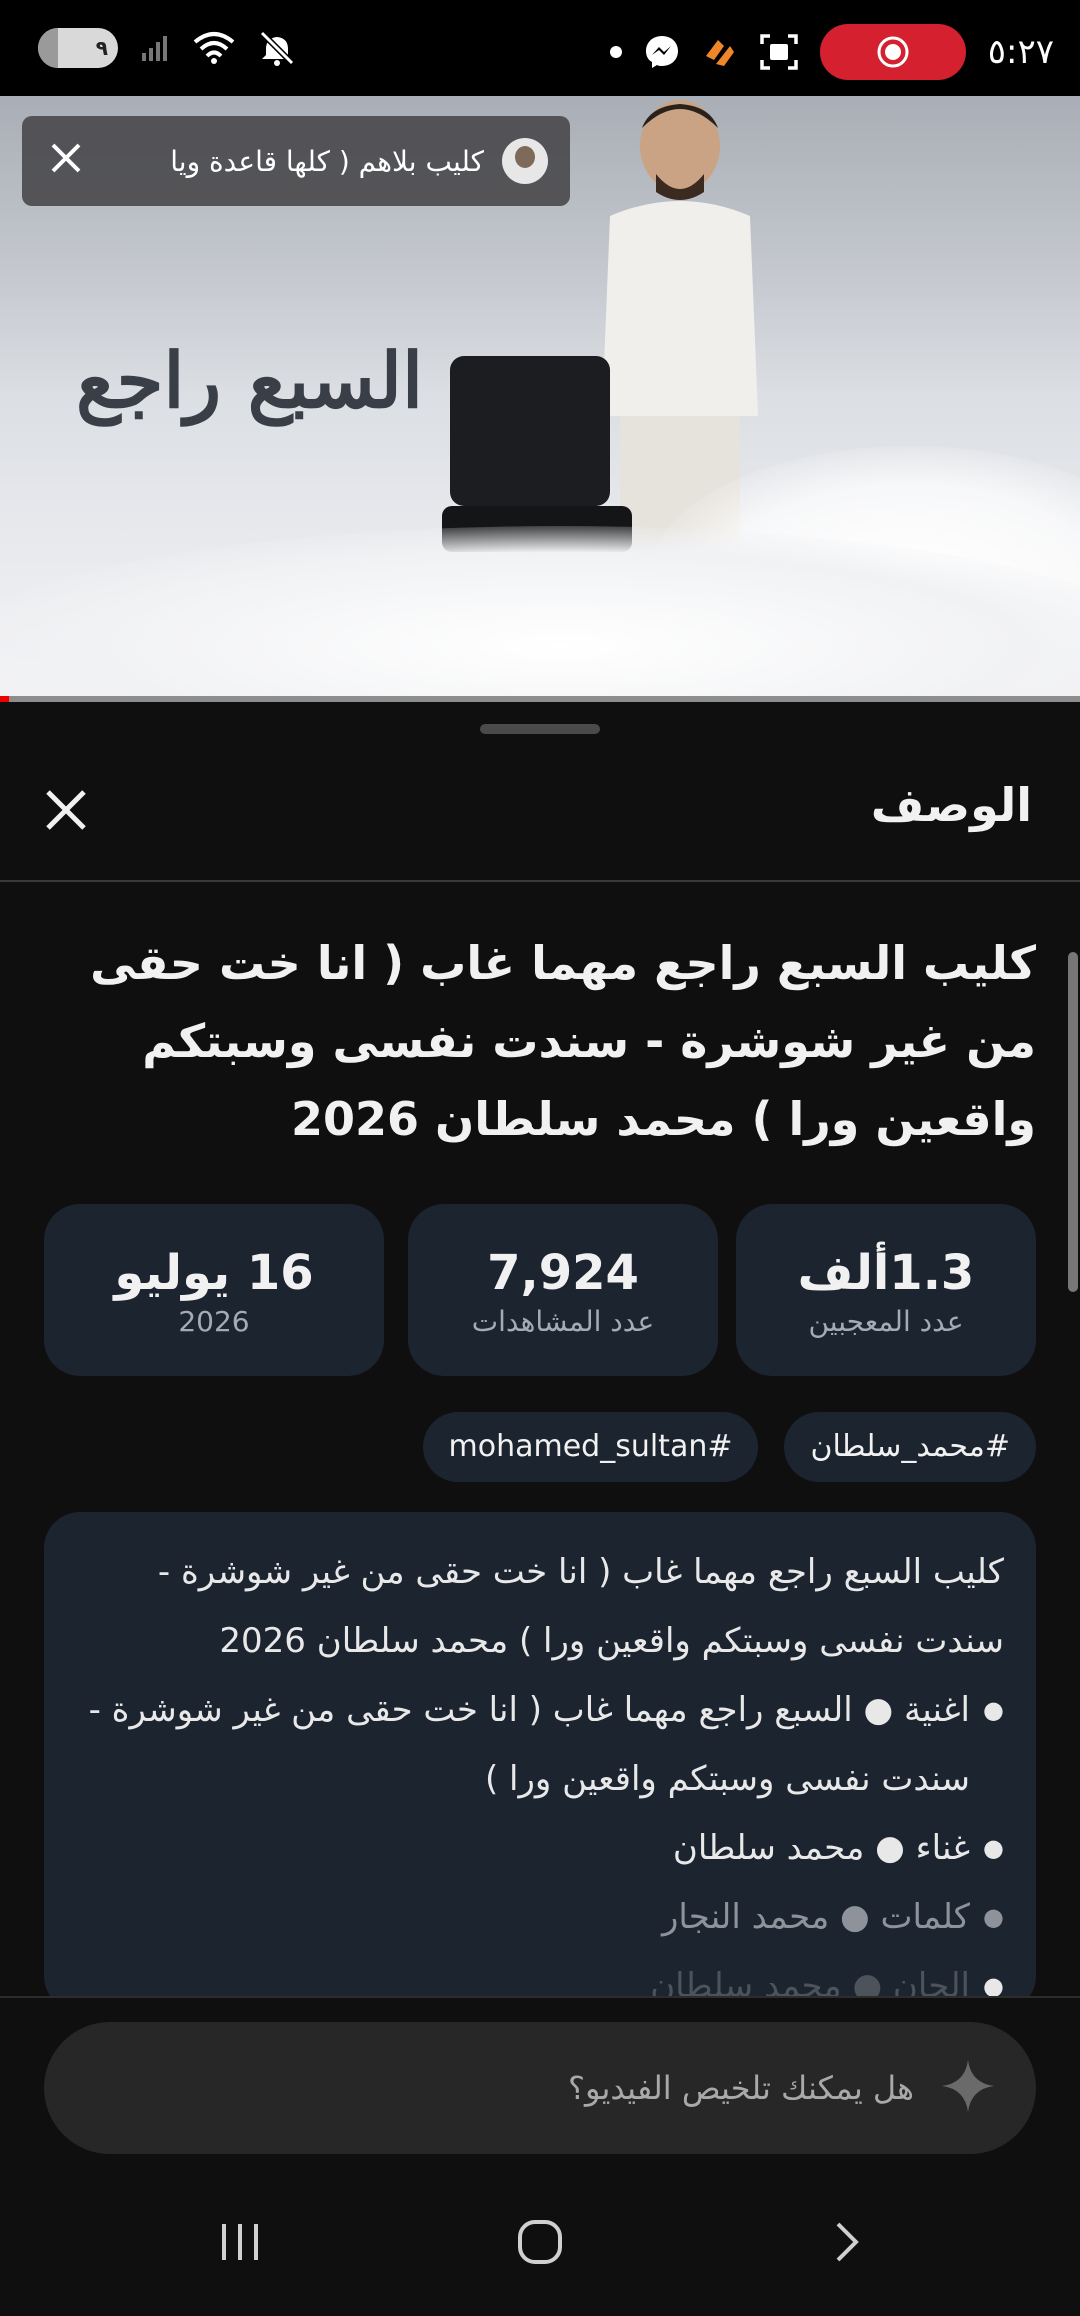  Describe the element at coordinates (886, 1321) in the screenshot. I see `likes-label: عدد المعجبين` at that location.